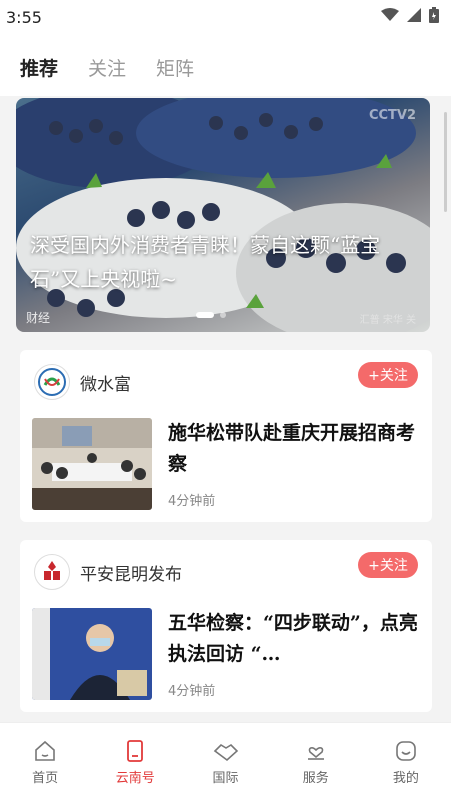  I want to click on carousel-dot, so click(223, 315).